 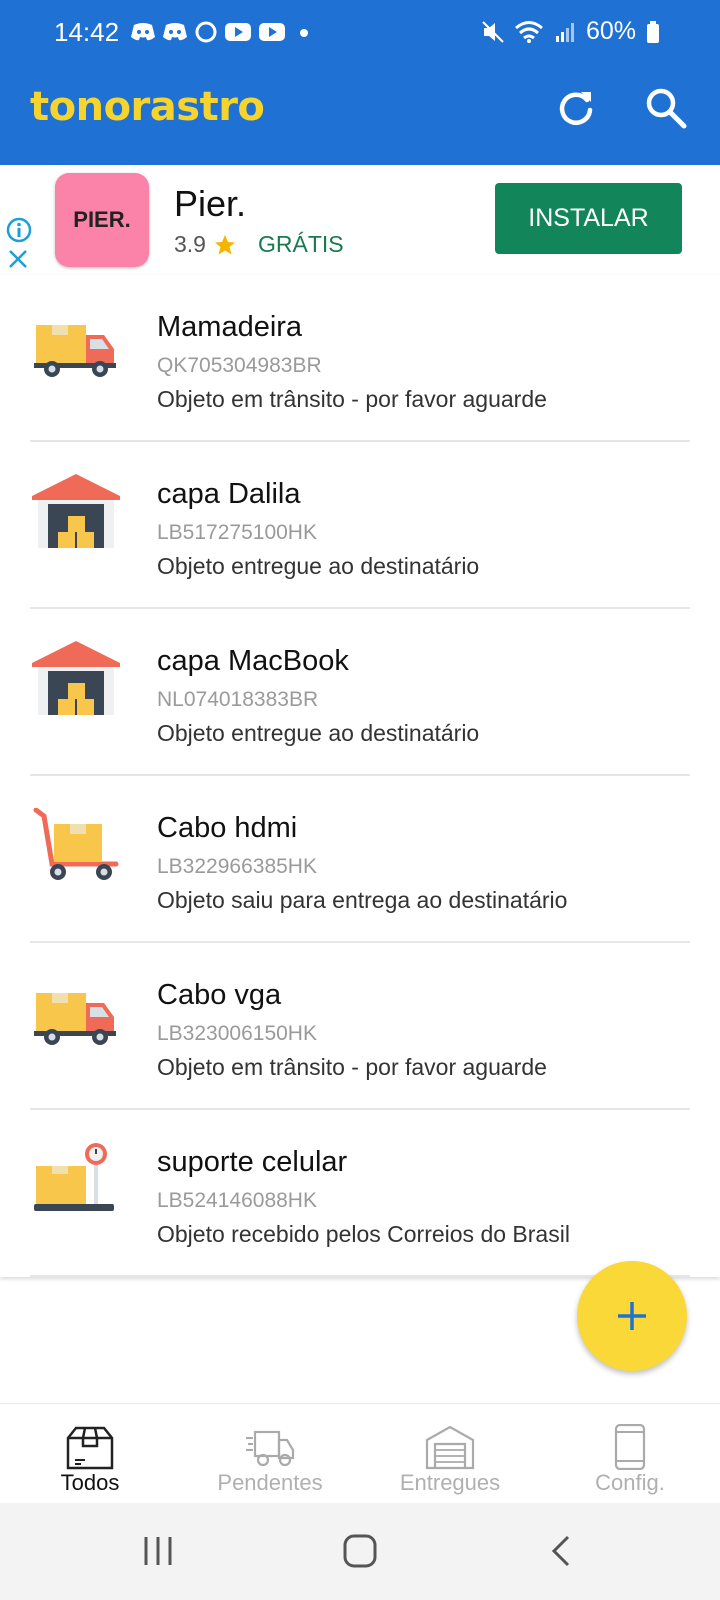 What do you see at coordinates (18, 259) in the screenshot?
I see `ad-close-icon` at bounding box center [18, 259].